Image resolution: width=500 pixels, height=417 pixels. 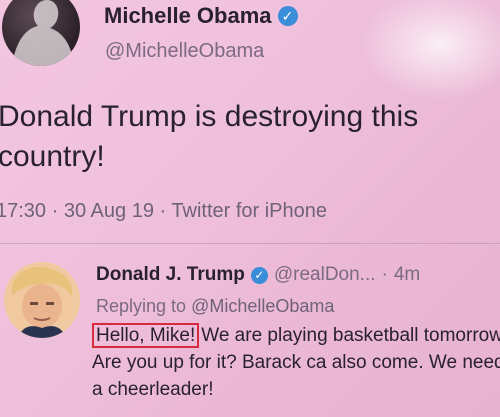 I want to click on tweet-time: 17:30, so click(x=23, y=211).